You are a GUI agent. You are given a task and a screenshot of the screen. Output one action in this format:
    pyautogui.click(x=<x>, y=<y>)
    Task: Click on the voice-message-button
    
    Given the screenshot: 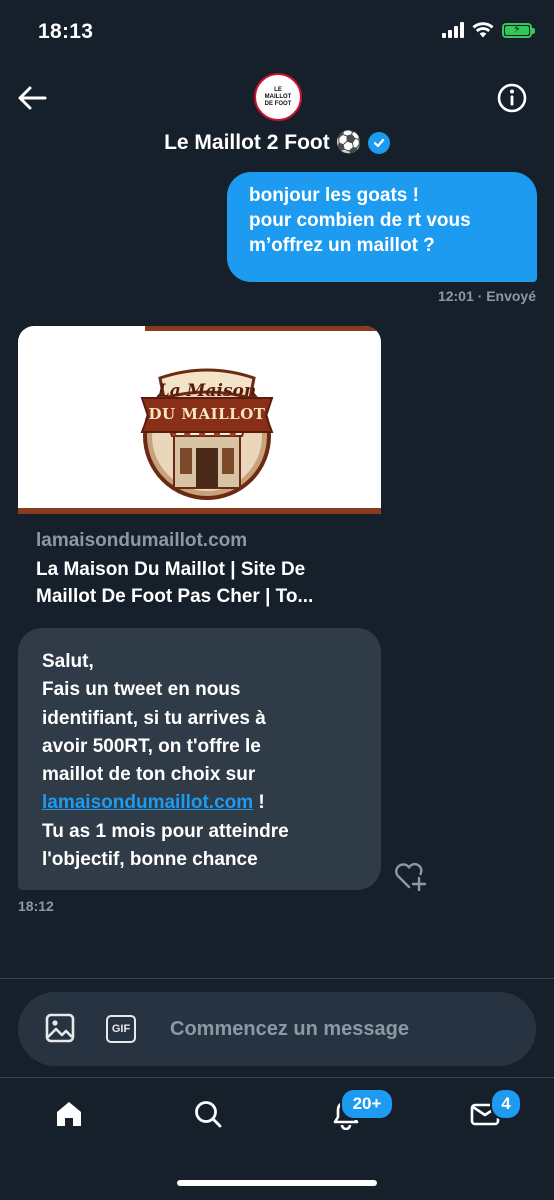 What is the action you would take?
    pyautogui.click(x=495, y=1029)
    